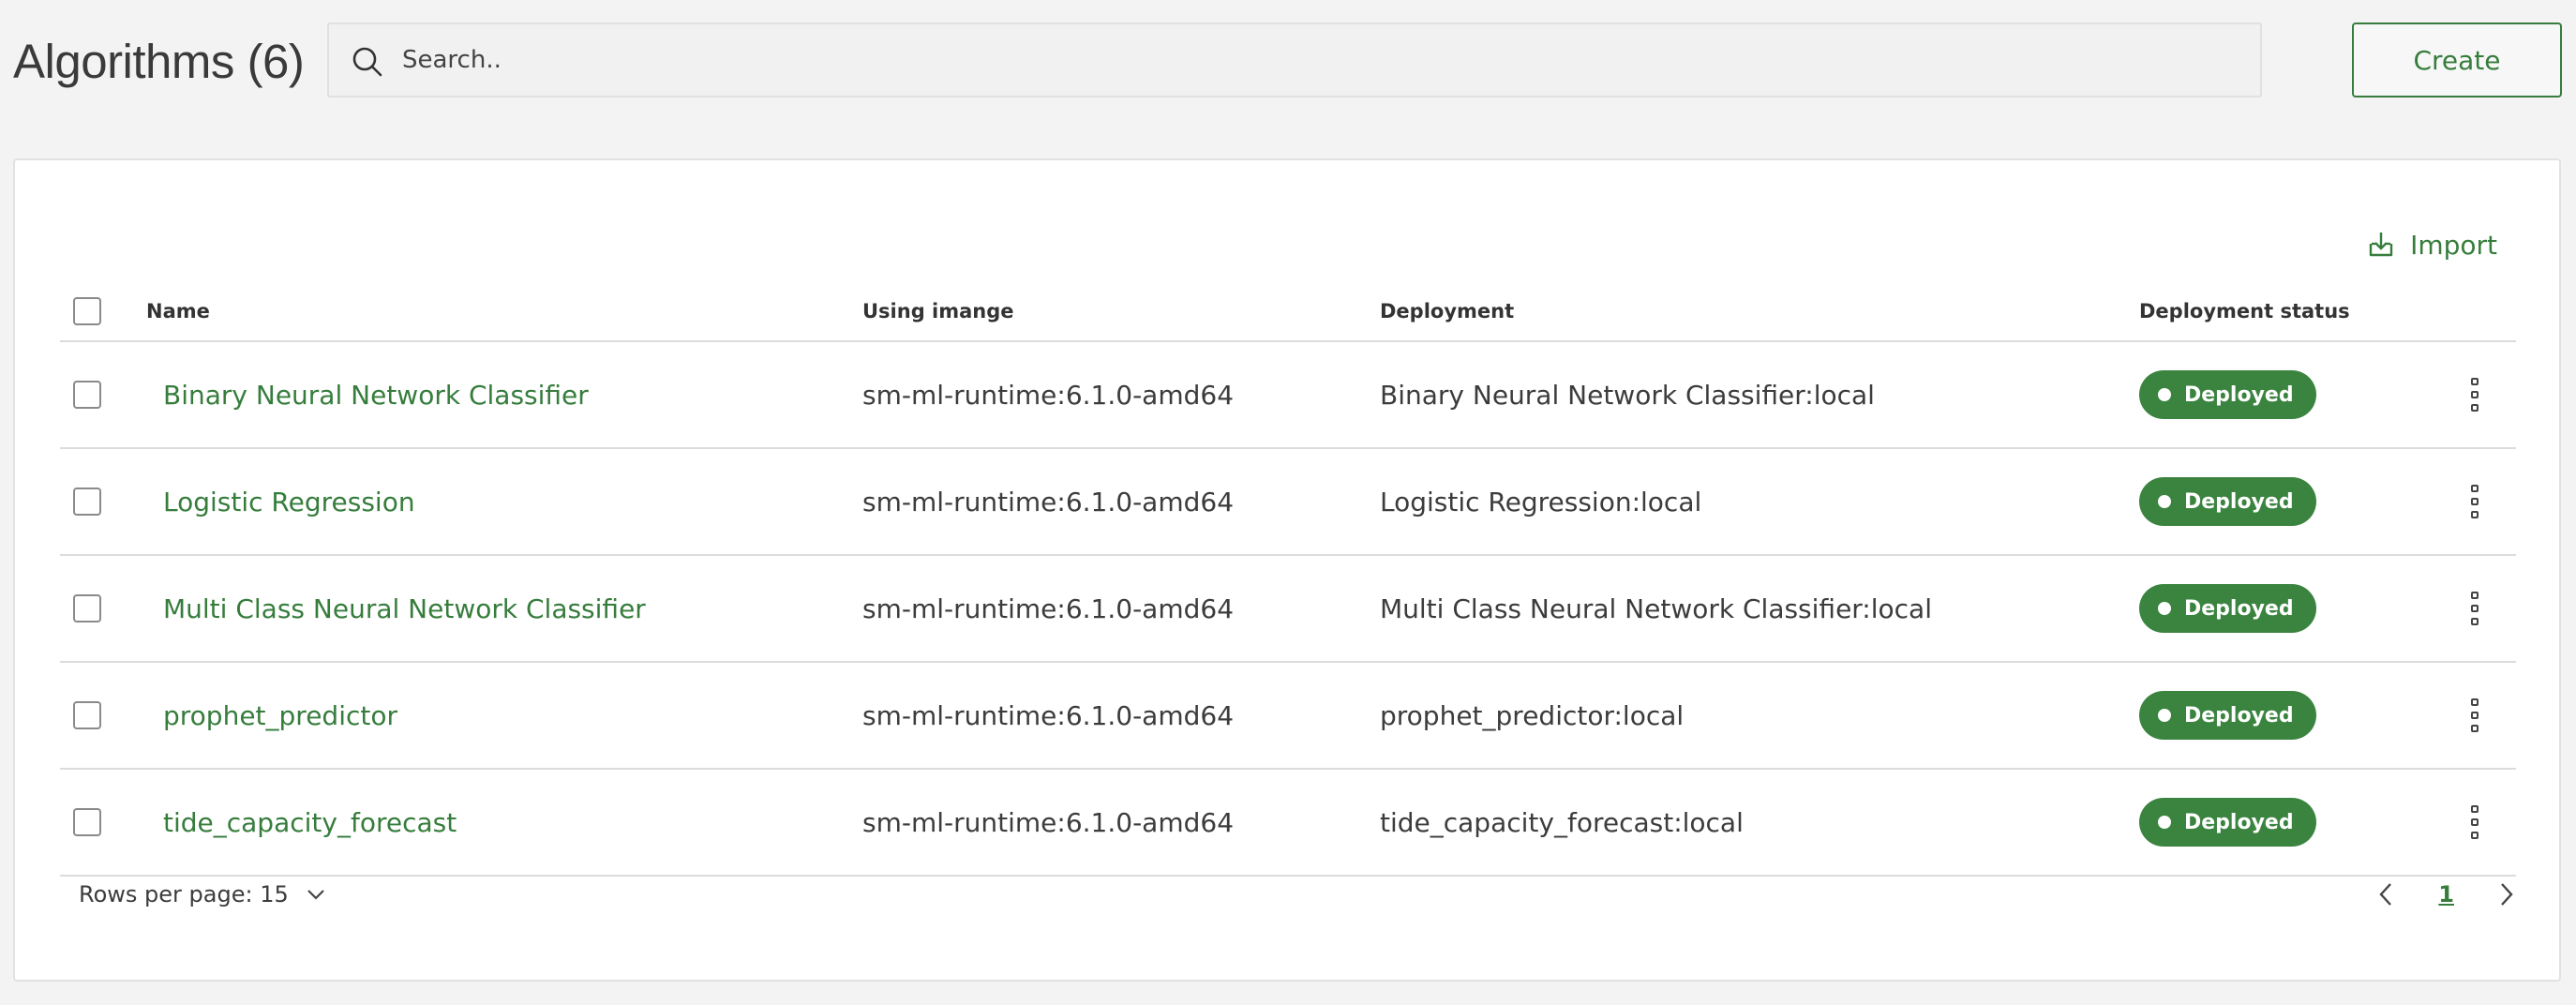  Describe the element at coordinates (178, 311) in the screenshot. I see `column-header-name: Name` at that location.